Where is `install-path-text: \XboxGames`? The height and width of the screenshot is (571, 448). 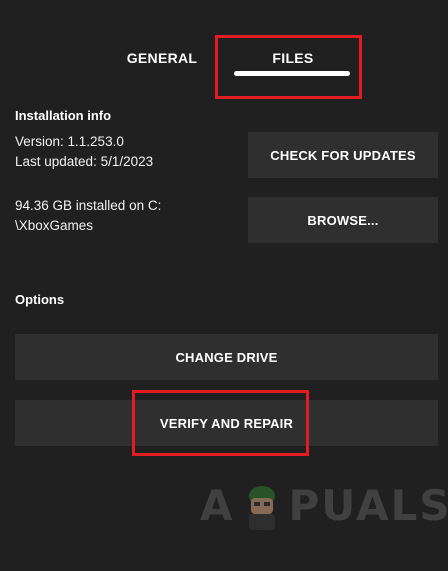 install-path-text: \XboxGames is located at coordinates (54, 225).